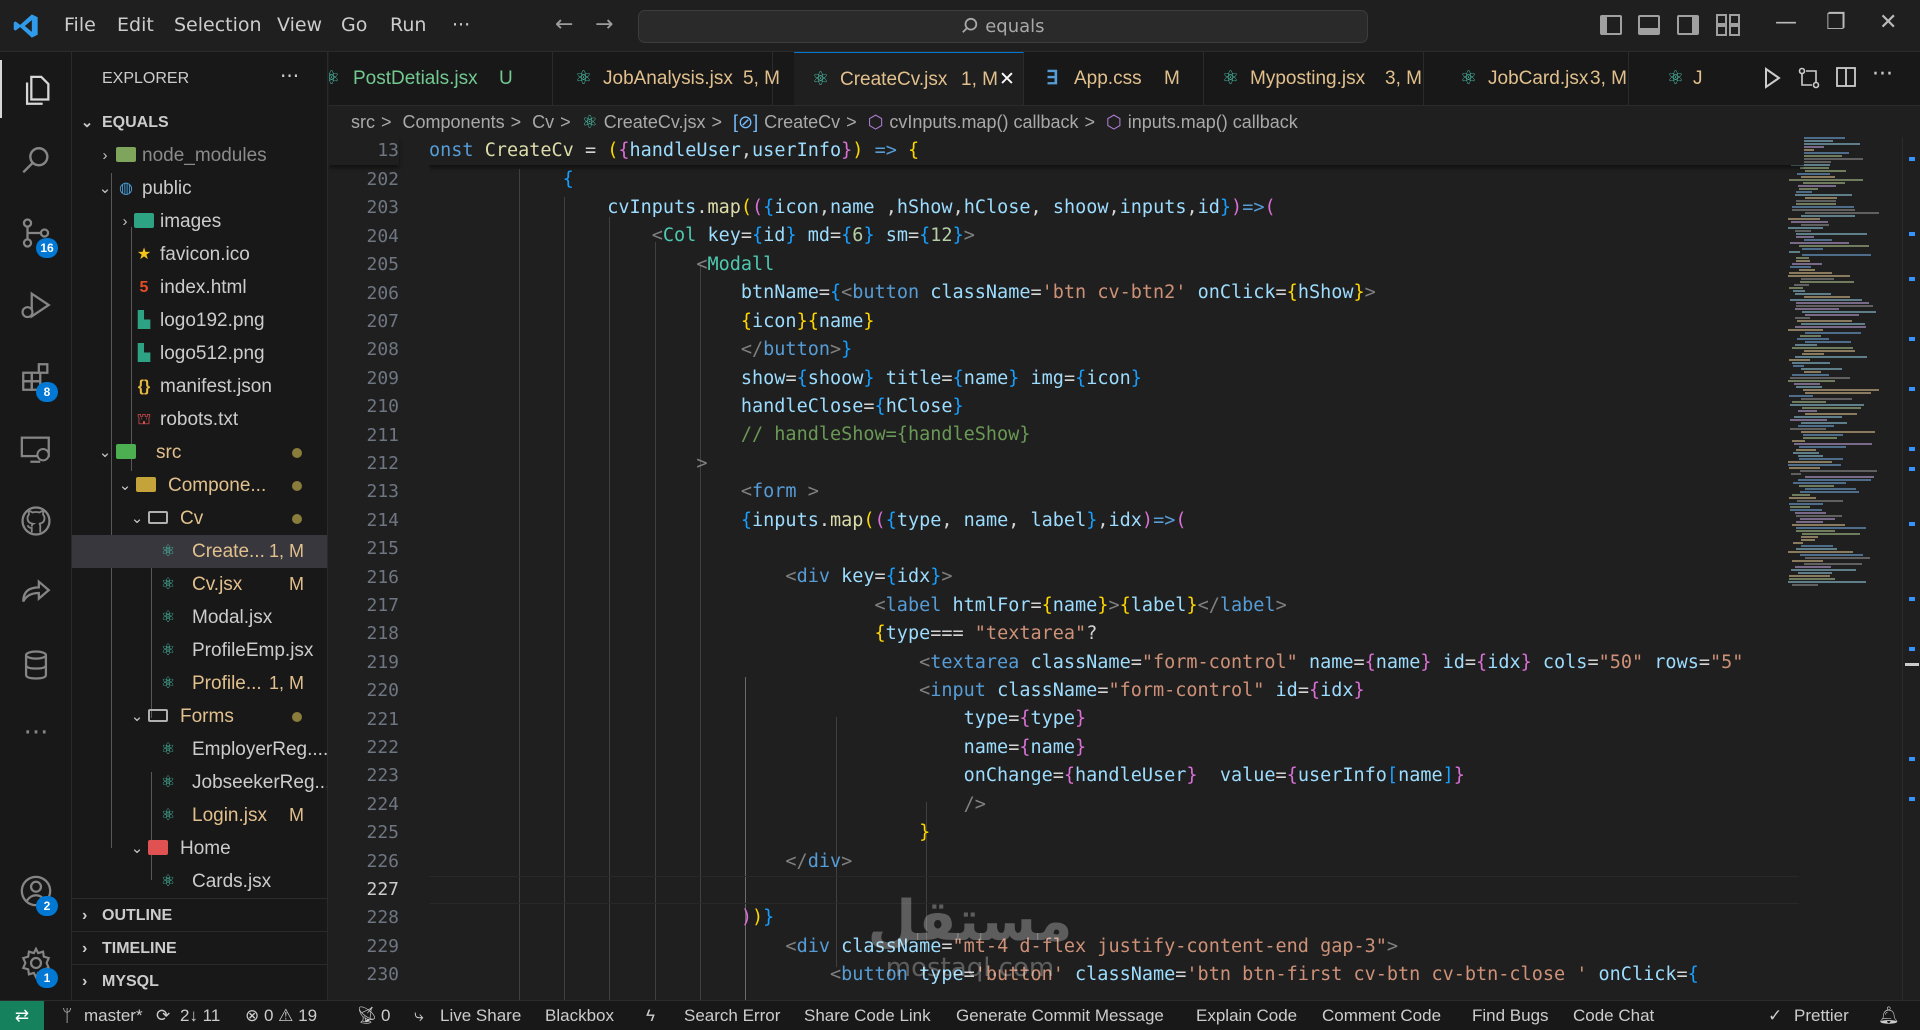 The height and width of the screenshot is (1030, 1920). Describe the element at coordinates (1114, 78) in the screenshot. I see `tab-app-css: ∃ App.css M` at that location.